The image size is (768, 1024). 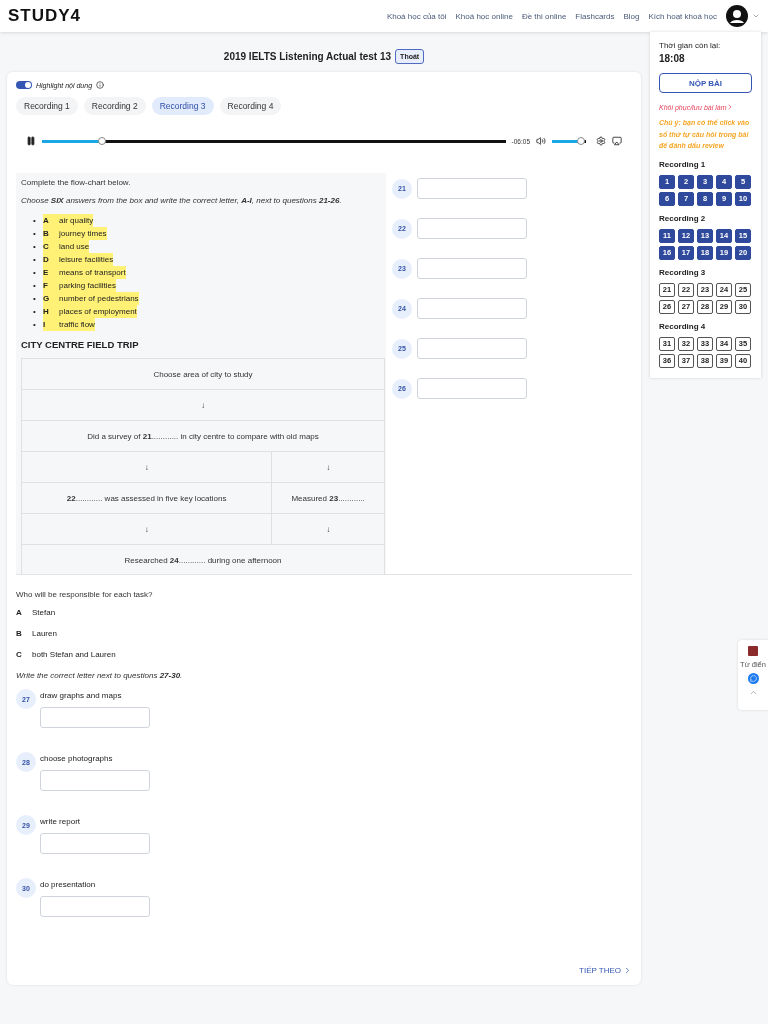 What do you see at coordinates (307, 56) in the screenshot?
I see `test-title: 2019 IELTS Listening Actual test 13` at bounding box center [307, 56].